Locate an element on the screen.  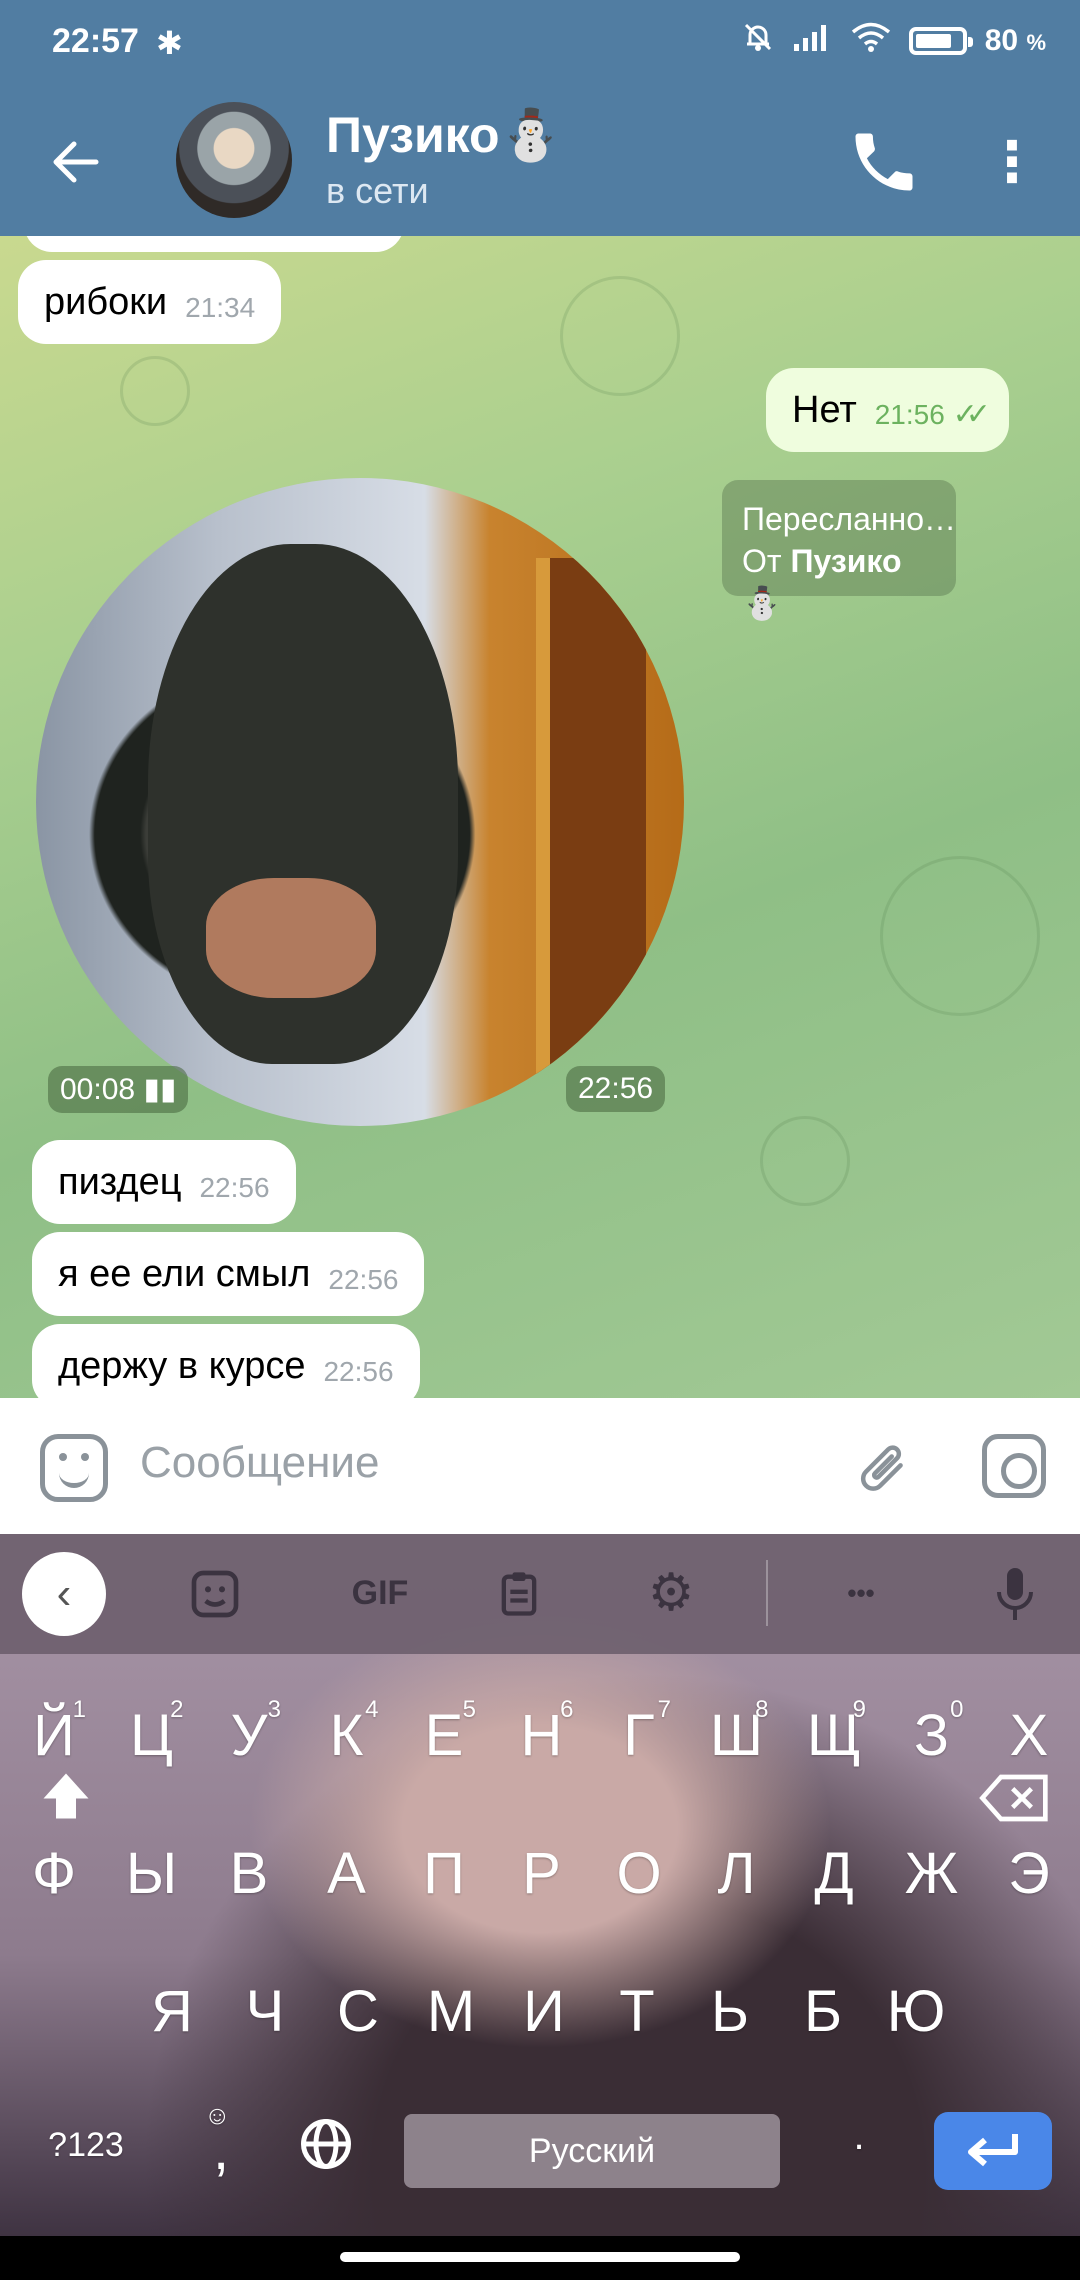
message-bubble-incoming: я ее ели смыл 22:56 is located at coordinates (228, 1274).